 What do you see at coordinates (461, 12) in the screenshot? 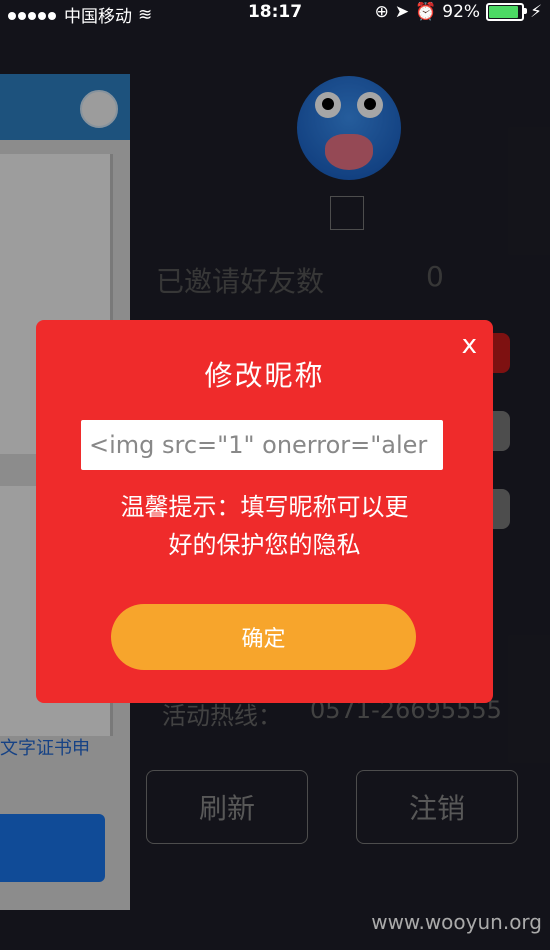
I see `battery-percent: 92%` at bounding box center [461, 12].